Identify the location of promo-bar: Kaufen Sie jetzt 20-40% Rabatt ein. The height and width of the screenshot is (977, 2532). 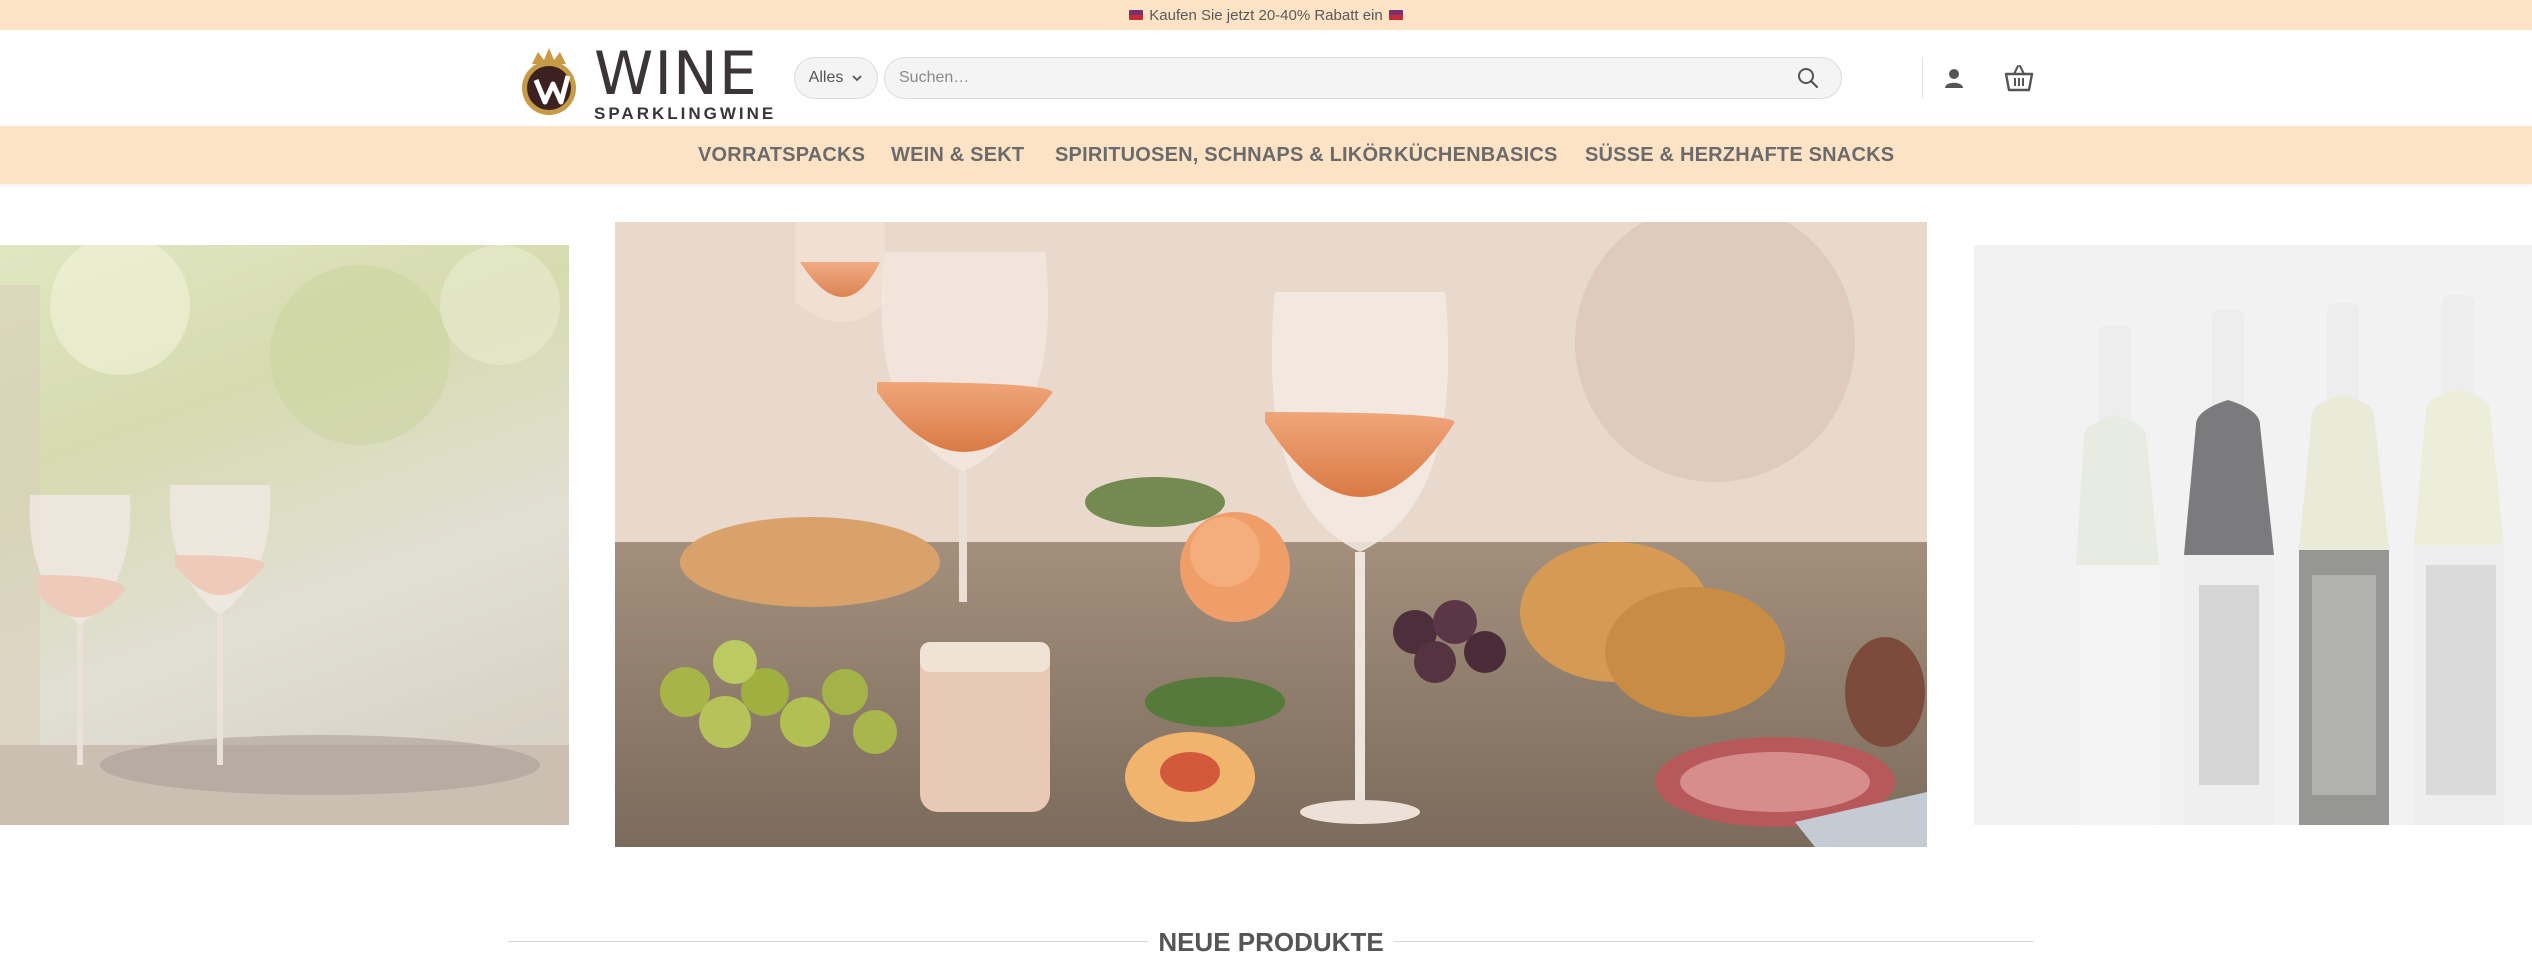
(1266, 15).